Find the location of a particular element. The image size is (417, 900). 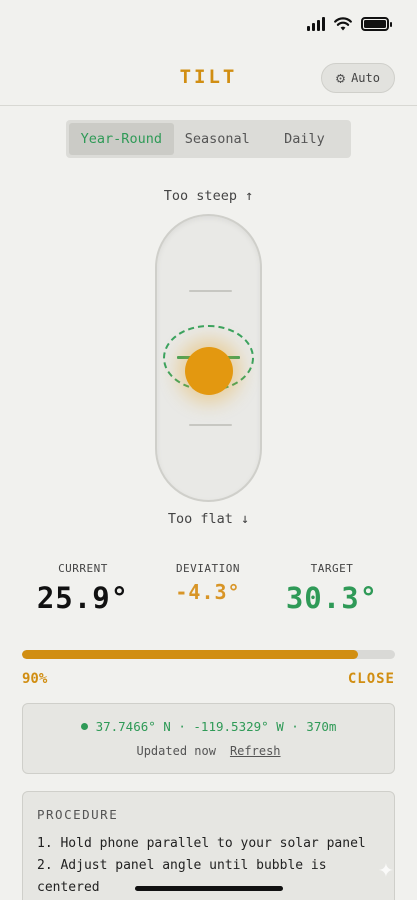

home-indicator is located at coordinates (209, 888).